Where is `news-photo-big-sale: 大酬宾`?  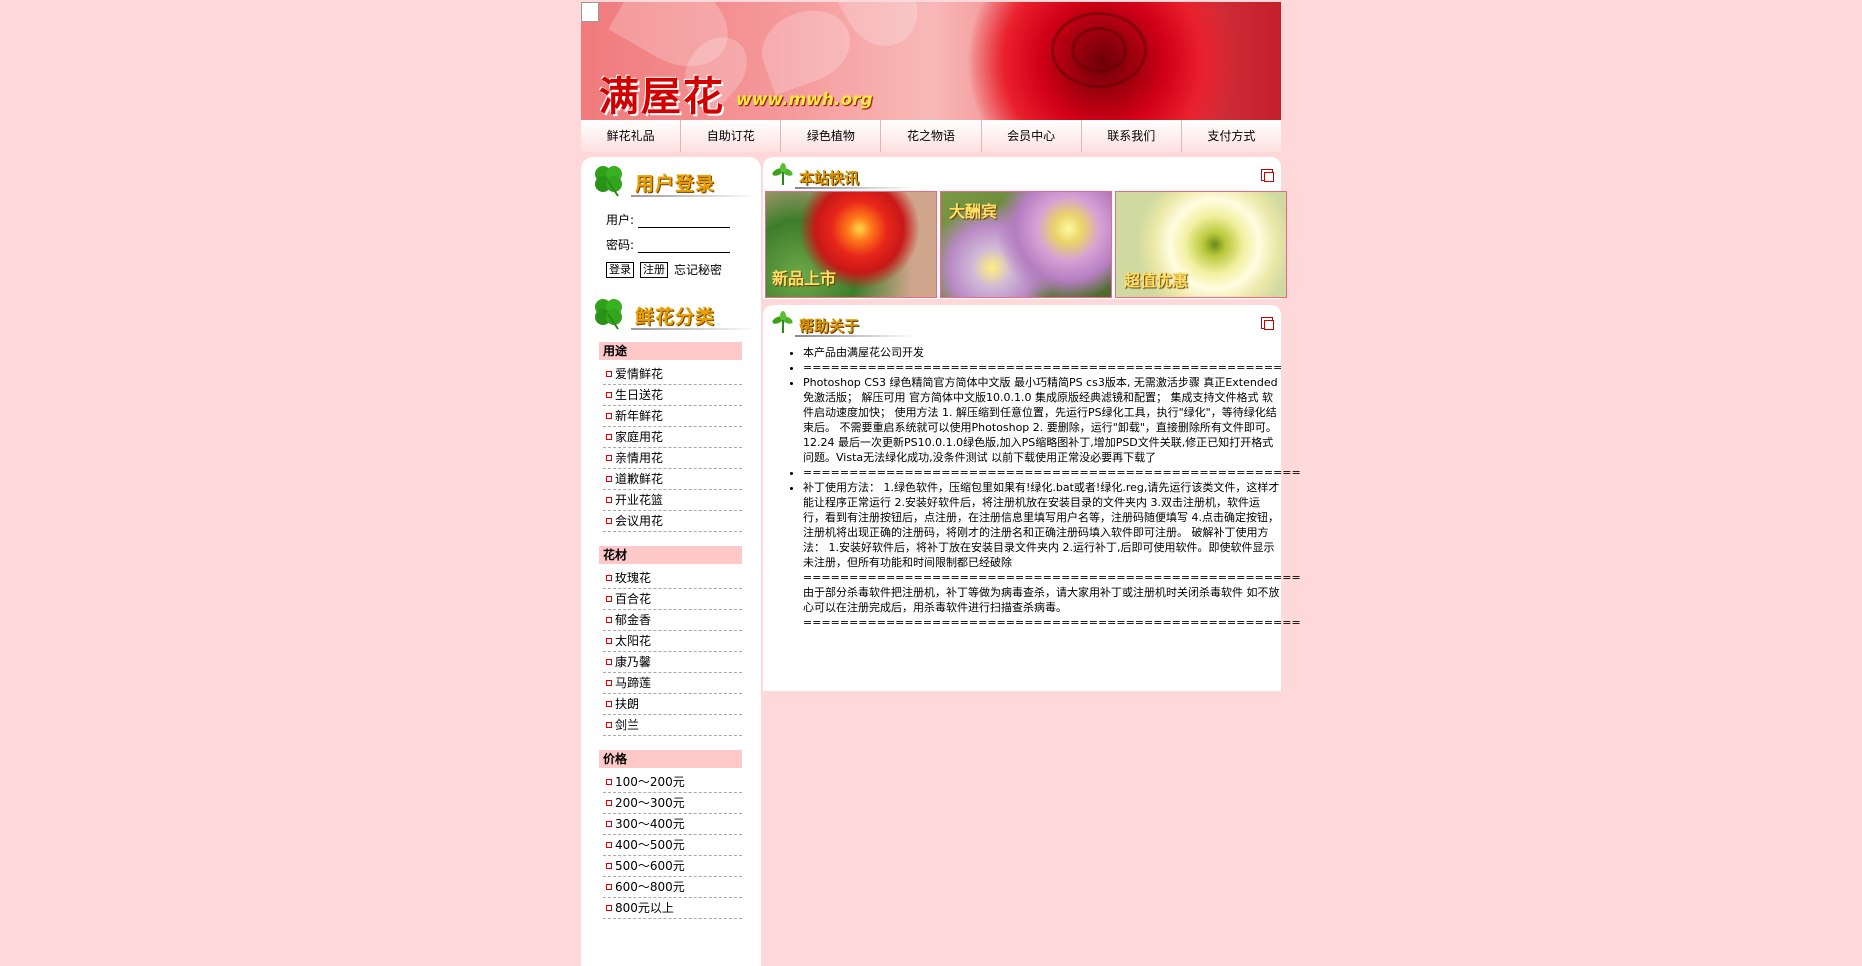
news-photo-big-sale: 大酬宾 is located at coordinates (1026, 244).